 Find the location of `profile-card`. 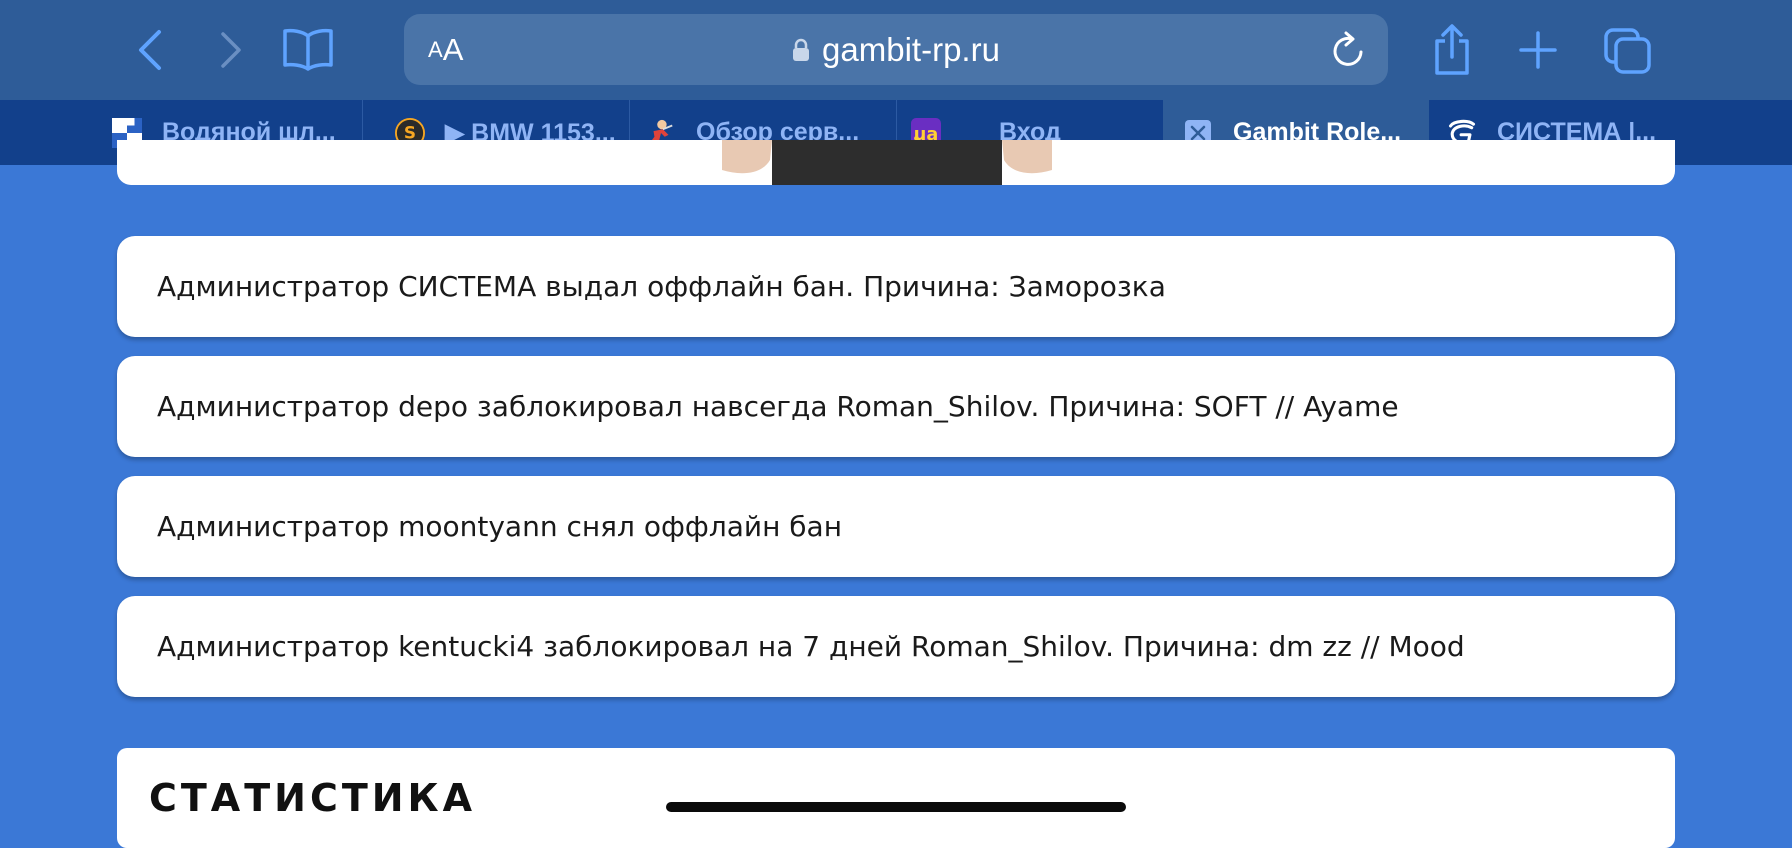

profile-card is located at coordinates (896, 162).